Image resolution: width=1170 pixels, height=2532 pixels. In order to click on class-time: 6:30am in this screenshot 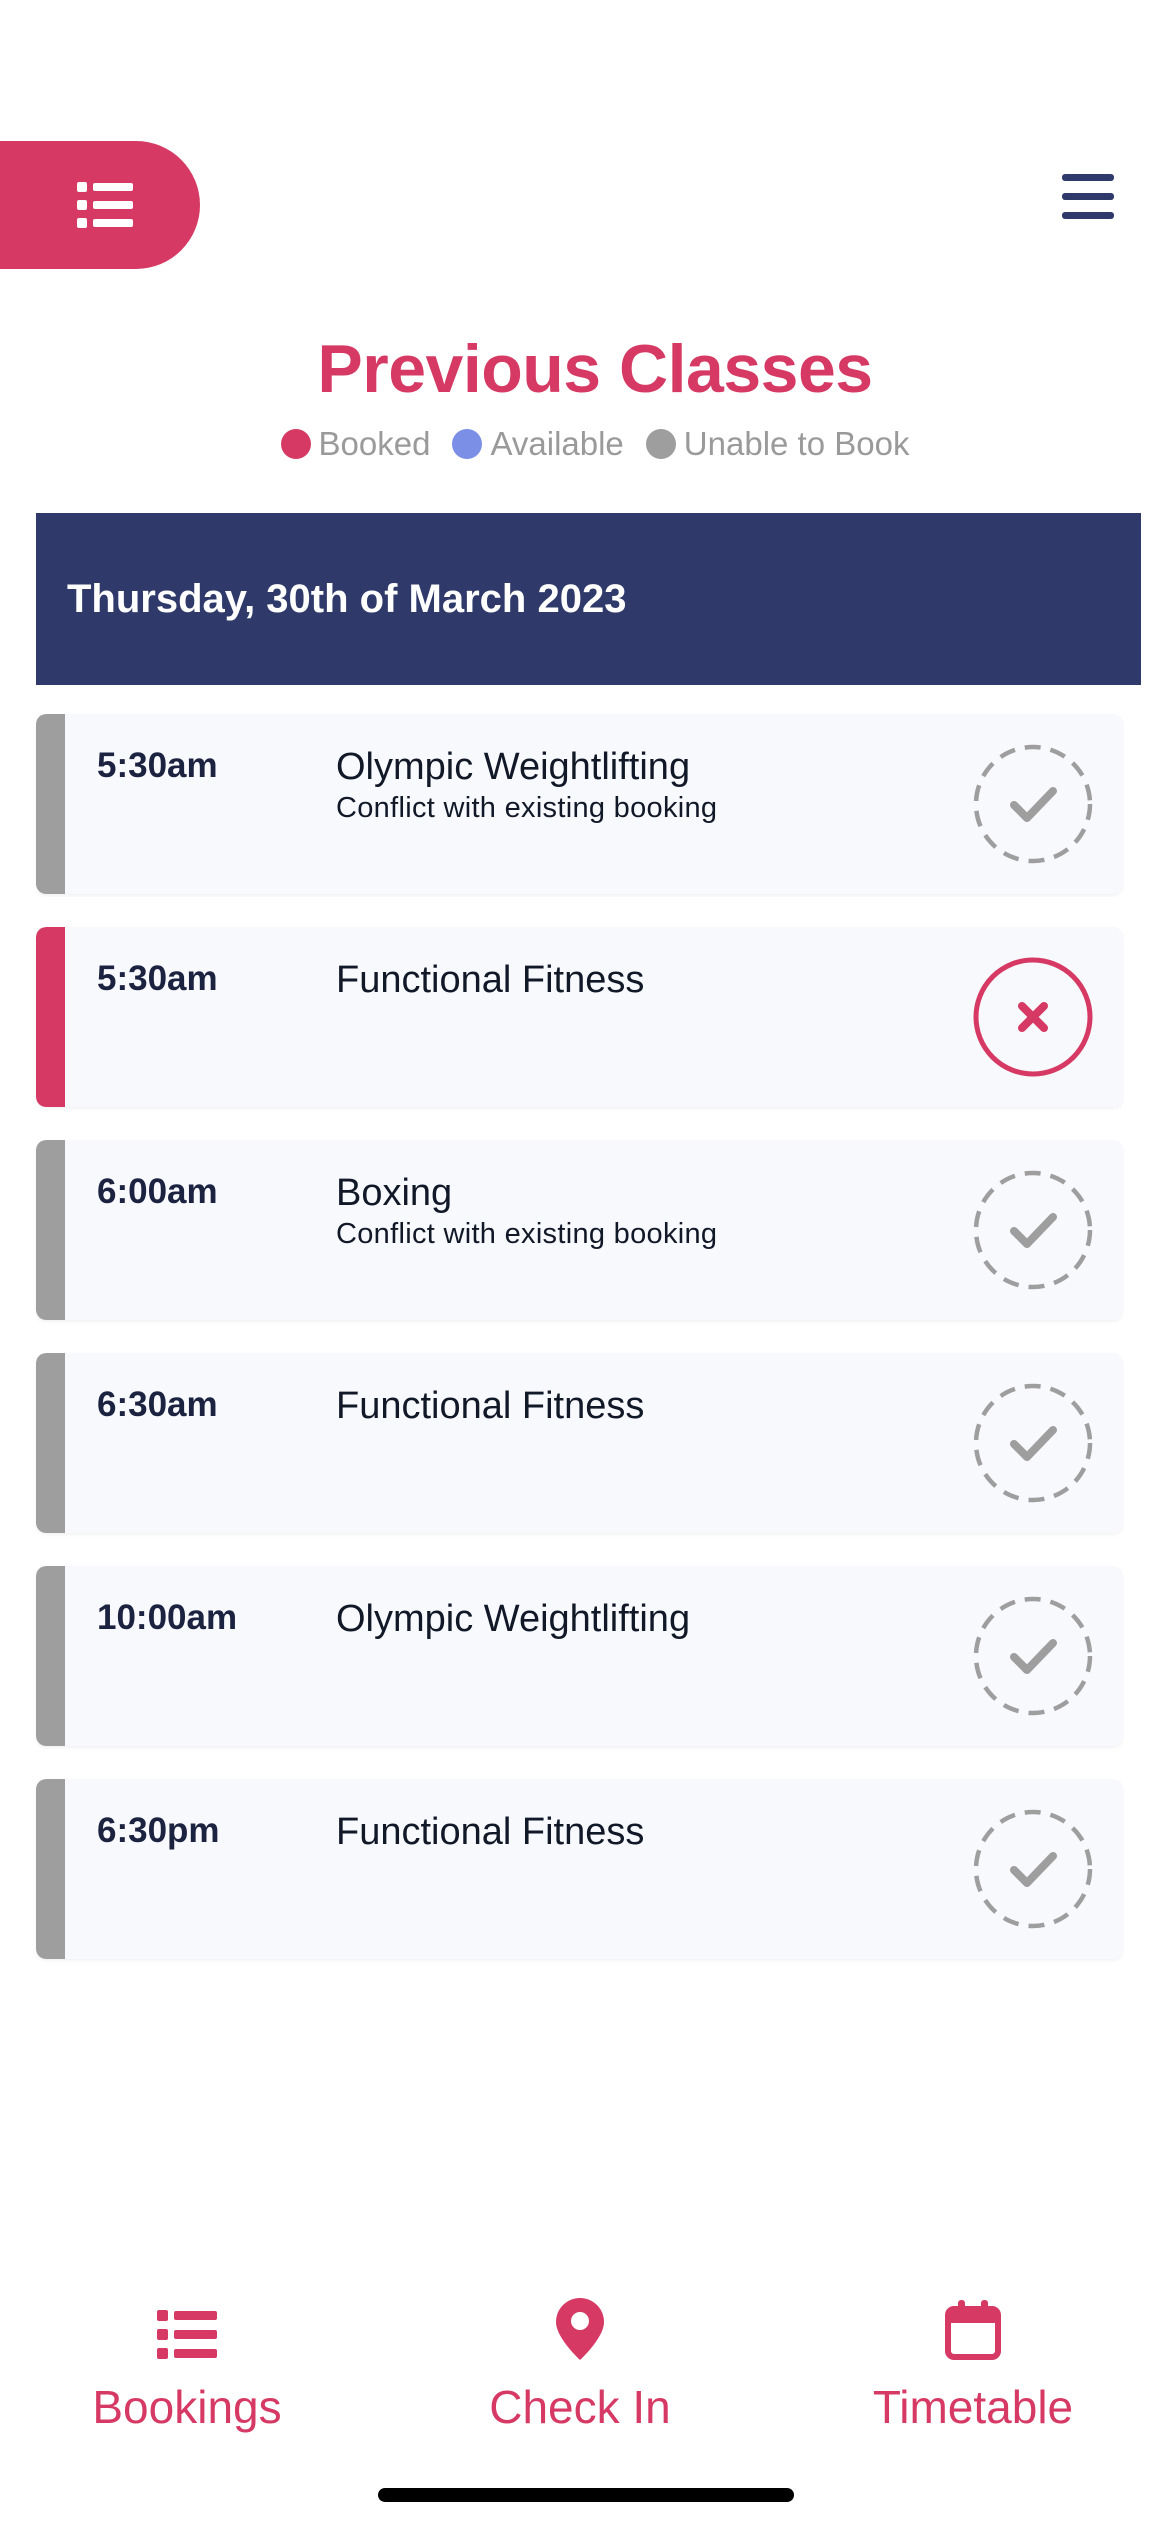, I will do `click(157, 1404)`.